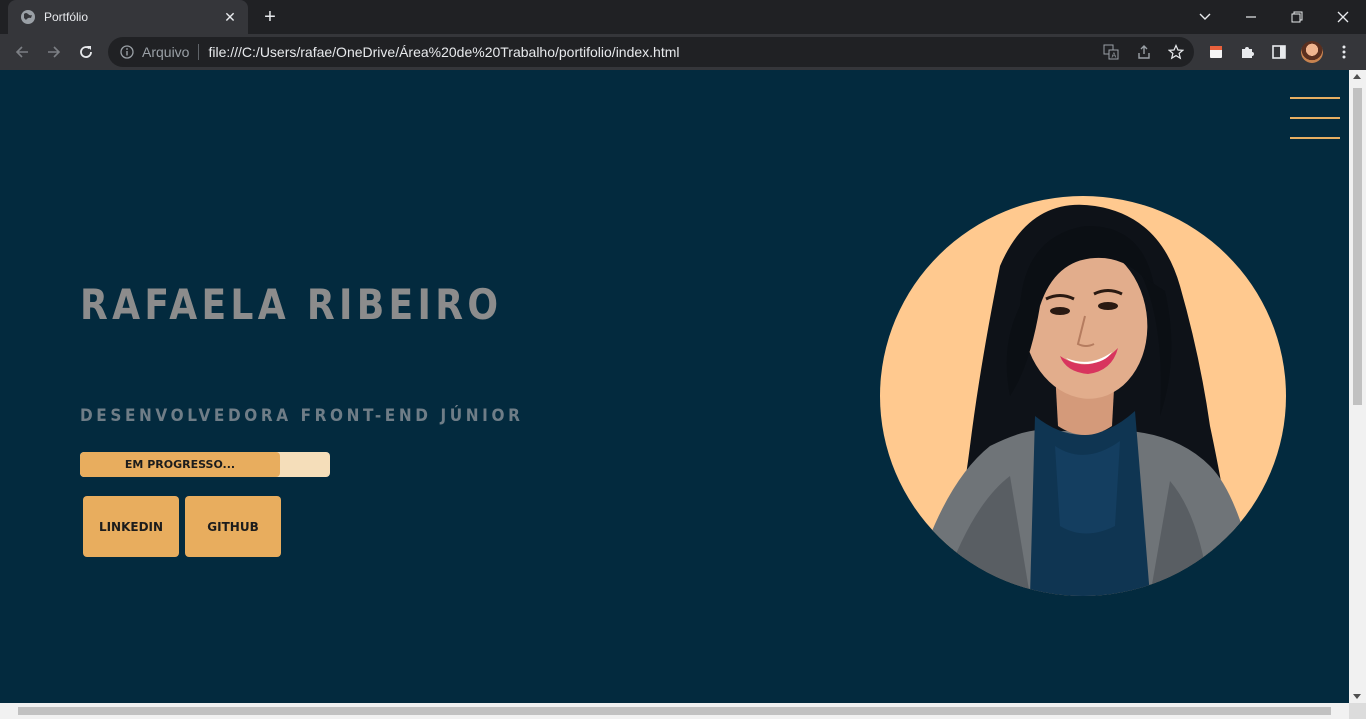  What do you see at coordinates (86, 52) in the screenshot?
I see `reload-icon` at bounding box center [86, 52].